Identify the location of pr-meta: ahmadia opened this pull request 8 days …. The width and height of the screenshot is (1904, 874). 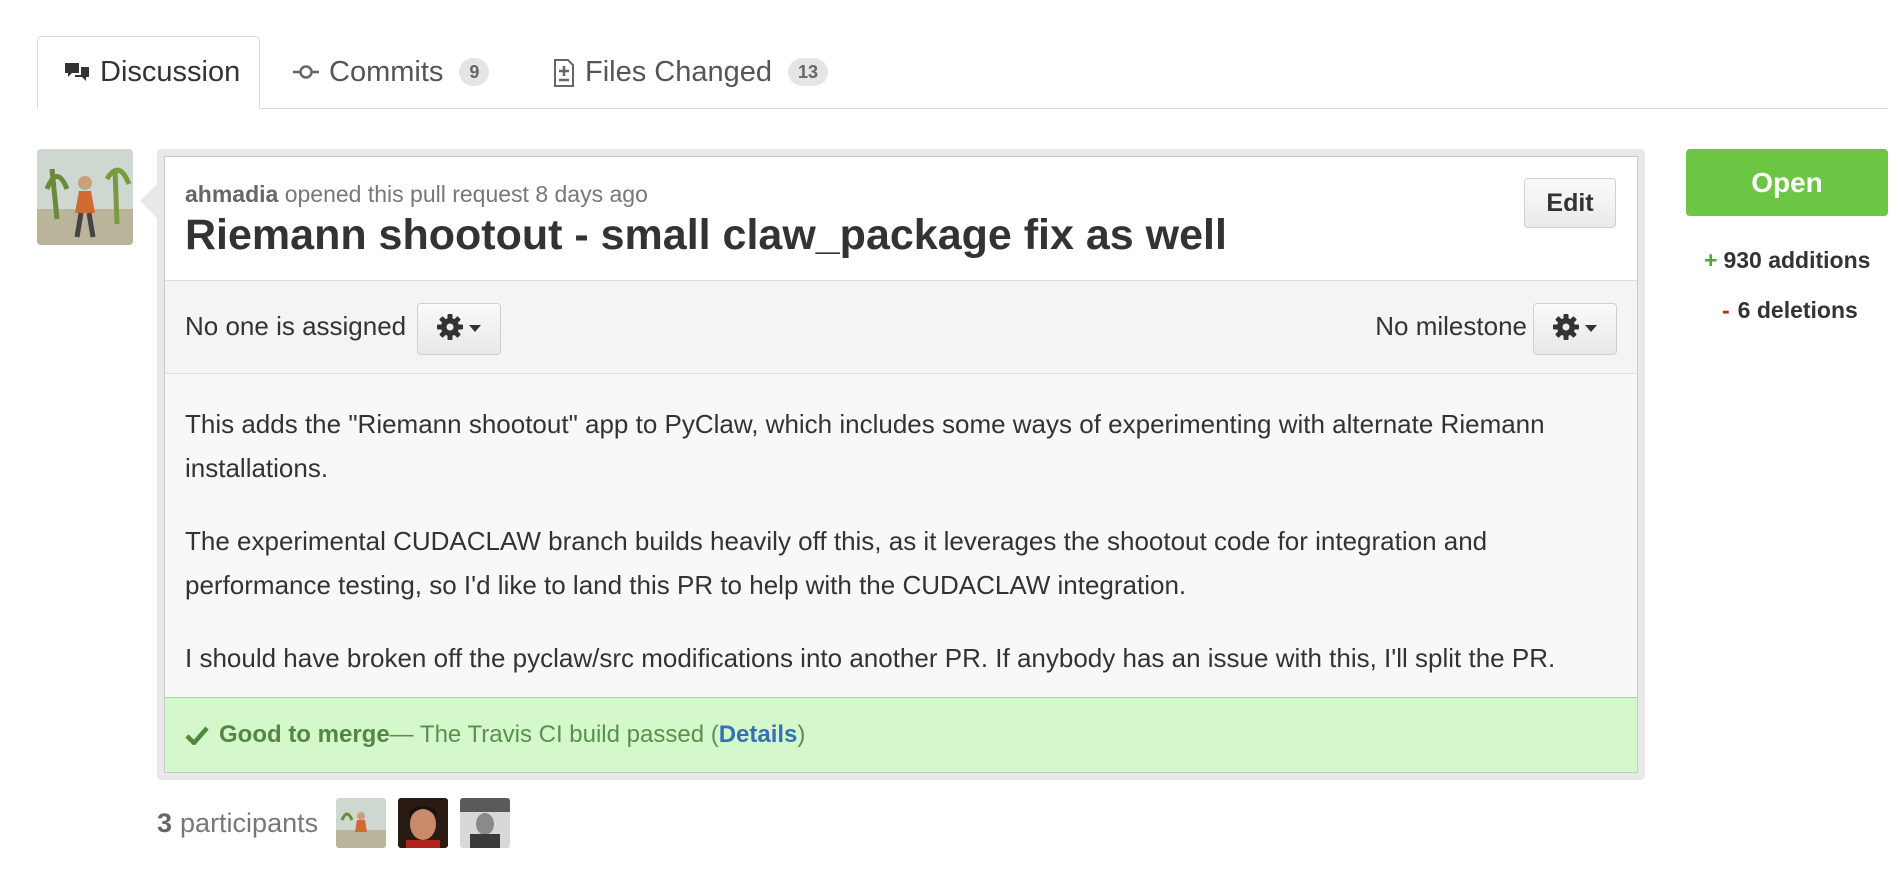
(416, 194).